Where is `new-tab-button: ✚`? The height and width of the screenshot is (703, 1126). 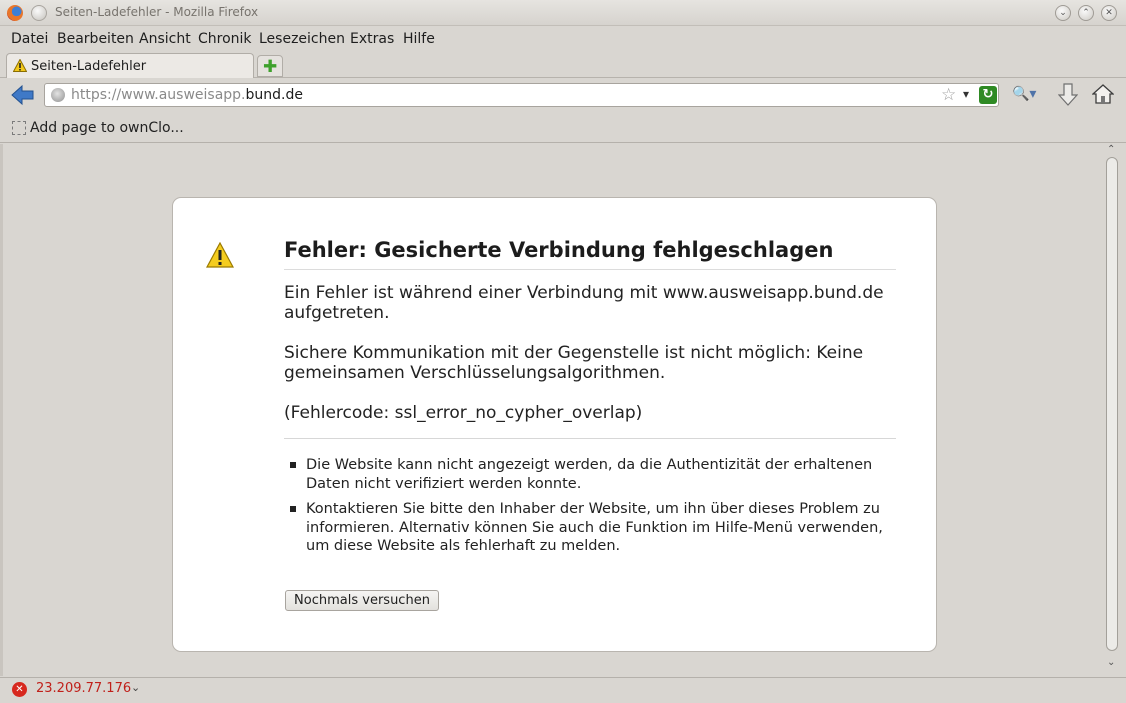 new-tab-button: ✚ is located at coordinates (270, 66).